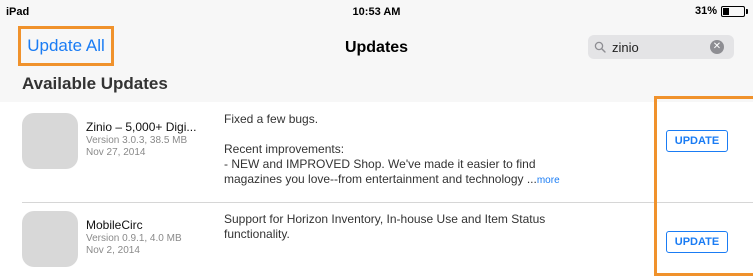 This screenshot has width=753, height=276. Describe the element at coordinates (113, 250) in the screenshot. I see `app-date: Nov 2, 2014` at that location.